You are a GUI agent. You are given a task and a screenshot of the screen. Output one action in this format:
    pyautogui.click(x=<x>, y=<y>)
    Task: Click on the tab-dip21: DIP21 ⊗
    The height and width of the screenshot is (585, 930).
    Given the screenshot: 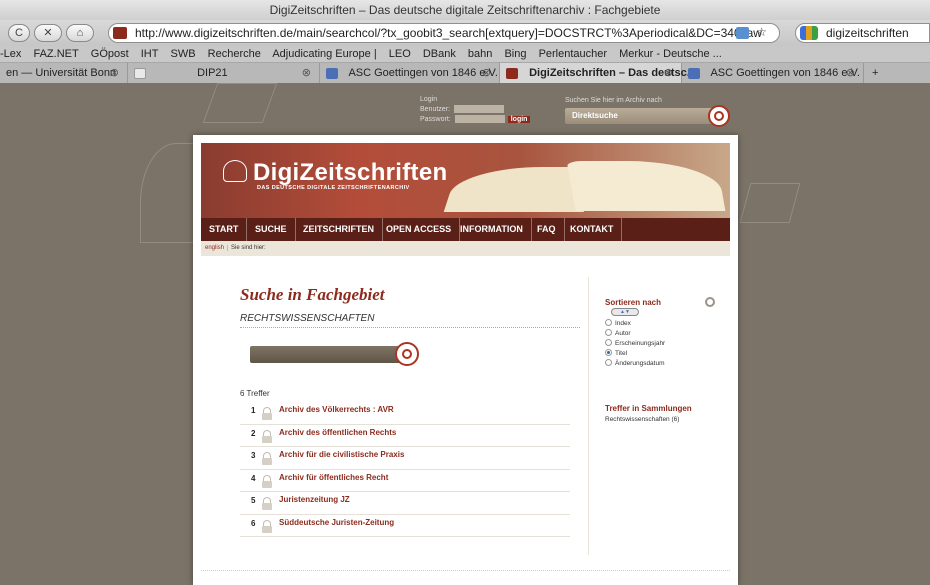 What is the action you would take?
    pyautogui.click(x=224, y=73)
    